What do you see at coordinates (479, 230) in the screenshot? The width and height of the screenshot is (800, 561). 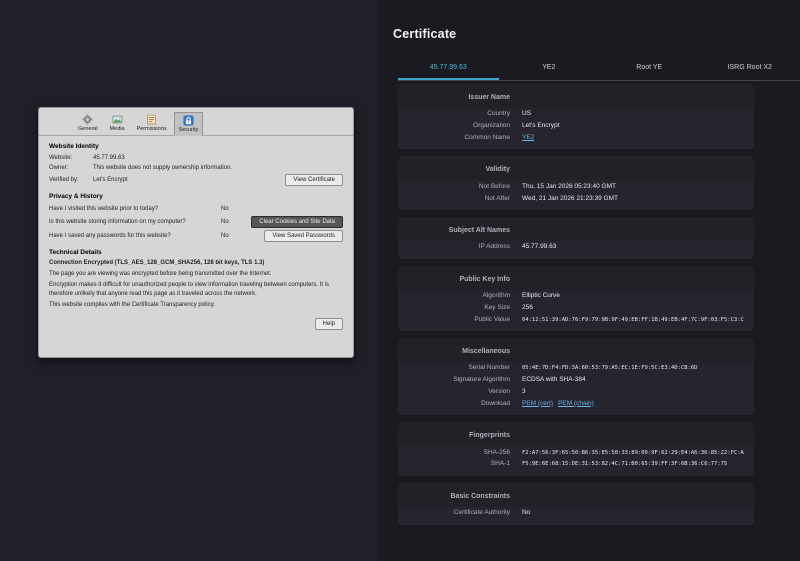 I see `cert-section-title: Subject Alt Names` at bounding box center [479, 230].